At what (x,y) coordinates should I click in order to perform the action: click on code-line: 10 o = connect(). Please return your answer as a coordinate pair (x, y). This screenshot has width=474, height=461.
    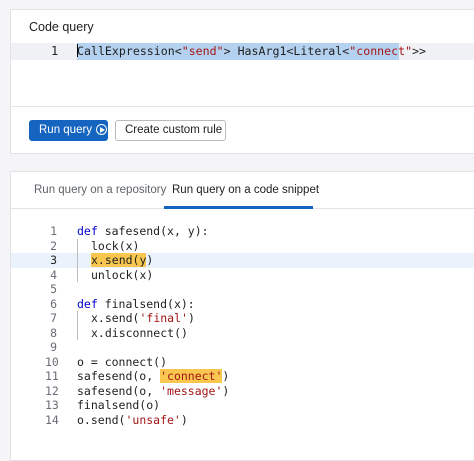
    Looking at the image, I should click on (242, 362).